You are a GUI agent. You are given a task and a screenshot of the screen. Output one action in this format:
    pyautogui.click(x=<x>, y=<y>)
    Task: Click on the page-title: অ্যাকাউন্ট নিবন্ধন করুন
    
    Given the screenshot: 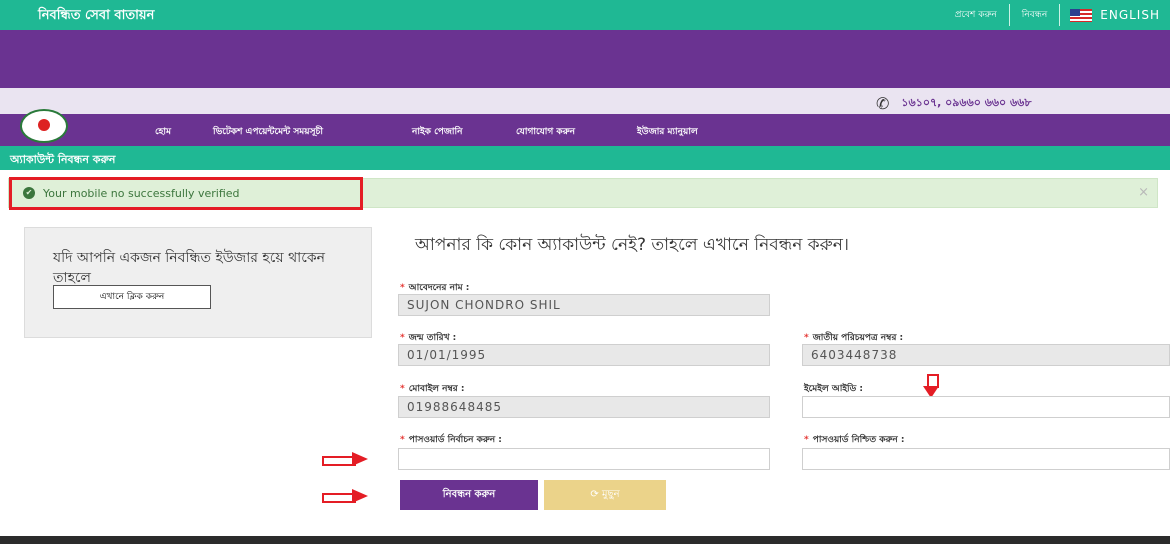 What is the action you would take?
    pyautogui.click(x=63, y=159)
    